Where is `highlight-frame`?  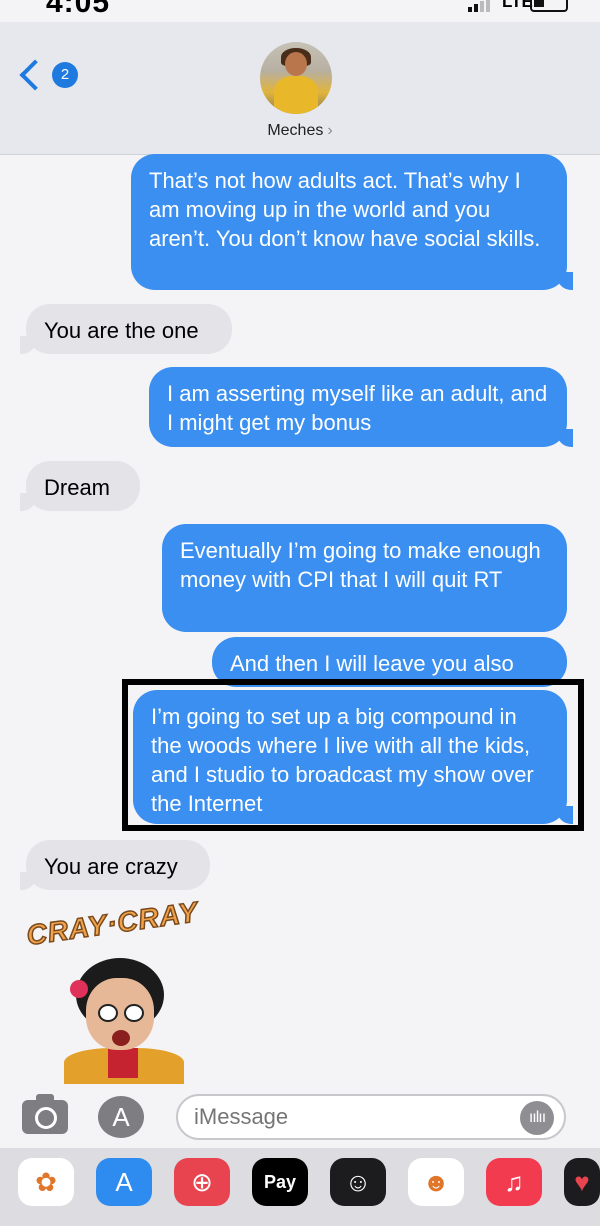
highlight-frame is located at coordinates (353, 755).